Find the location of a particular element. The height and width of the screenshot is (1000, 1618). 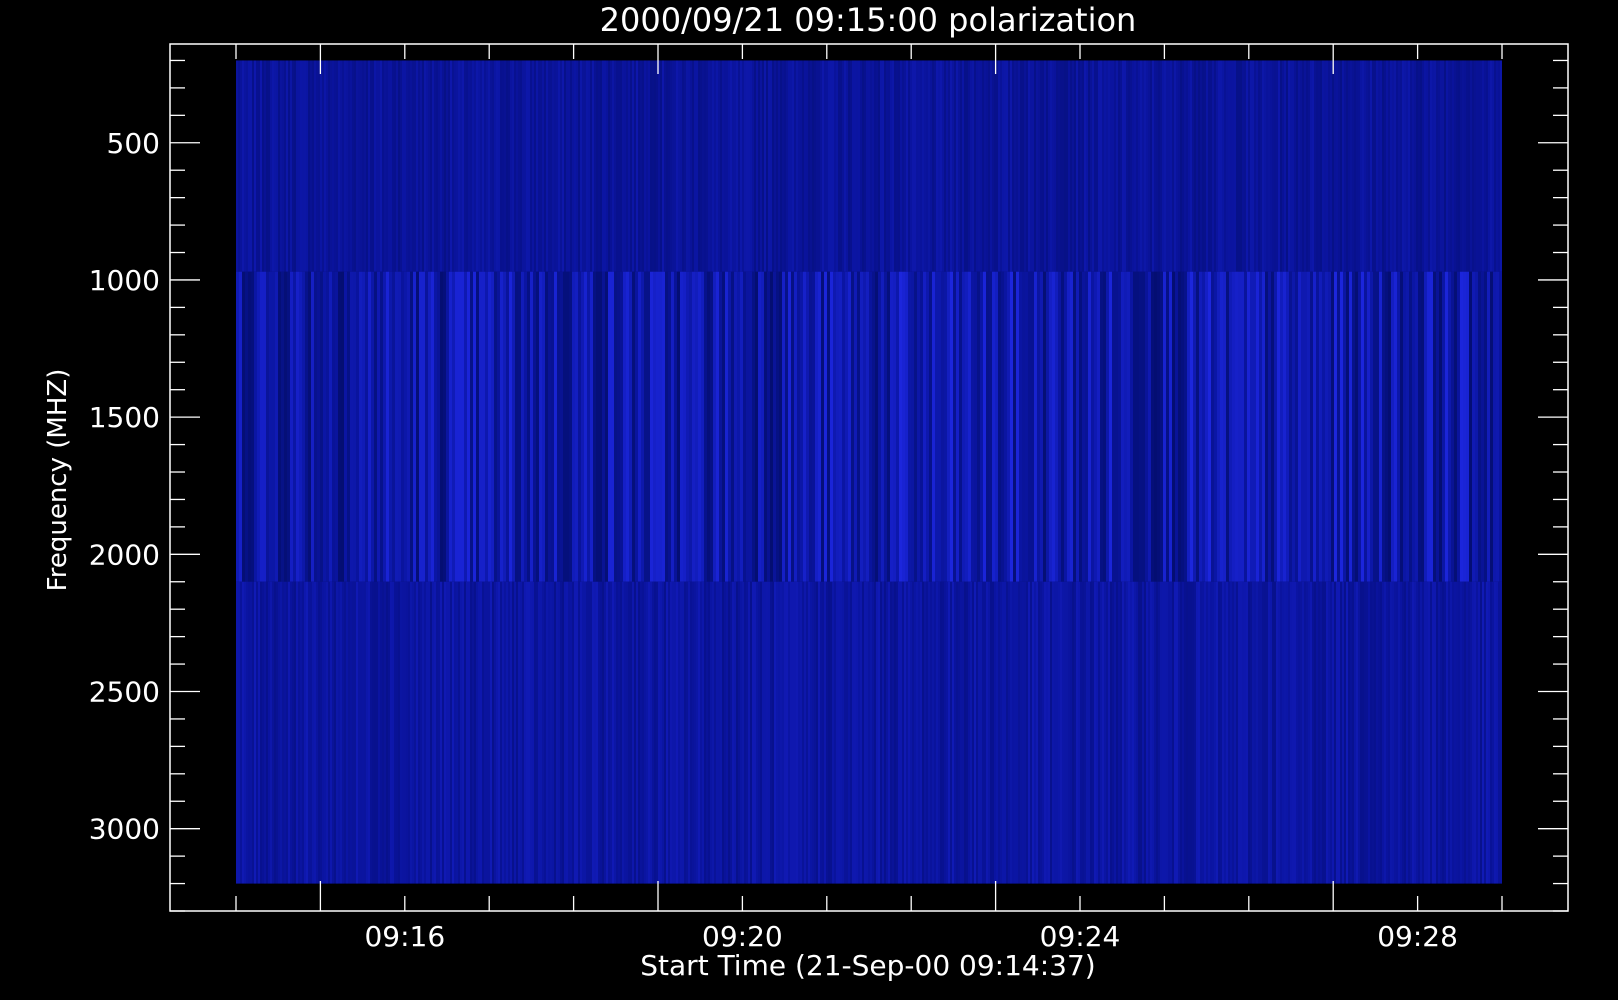

x-tick-label: 09:16 is located at coordinates (404, 936).